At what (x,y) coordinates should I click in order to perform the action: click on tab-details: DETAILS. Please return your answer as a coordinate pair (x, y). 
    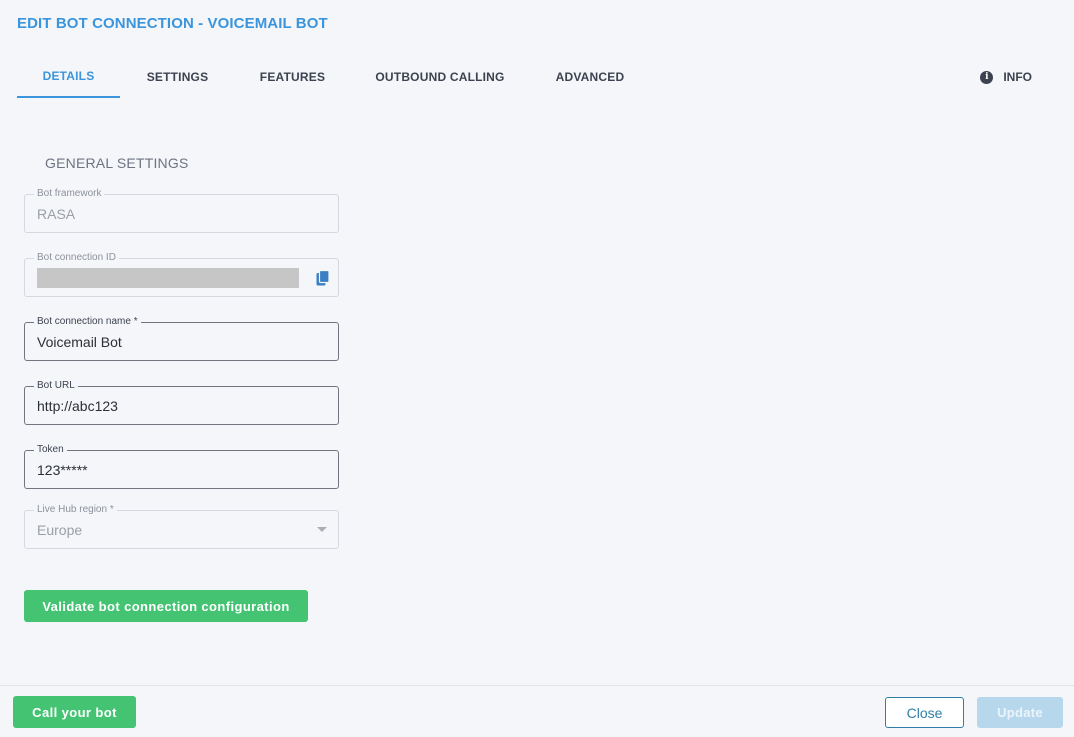
    Looking at the image, I should click on (68, 77).